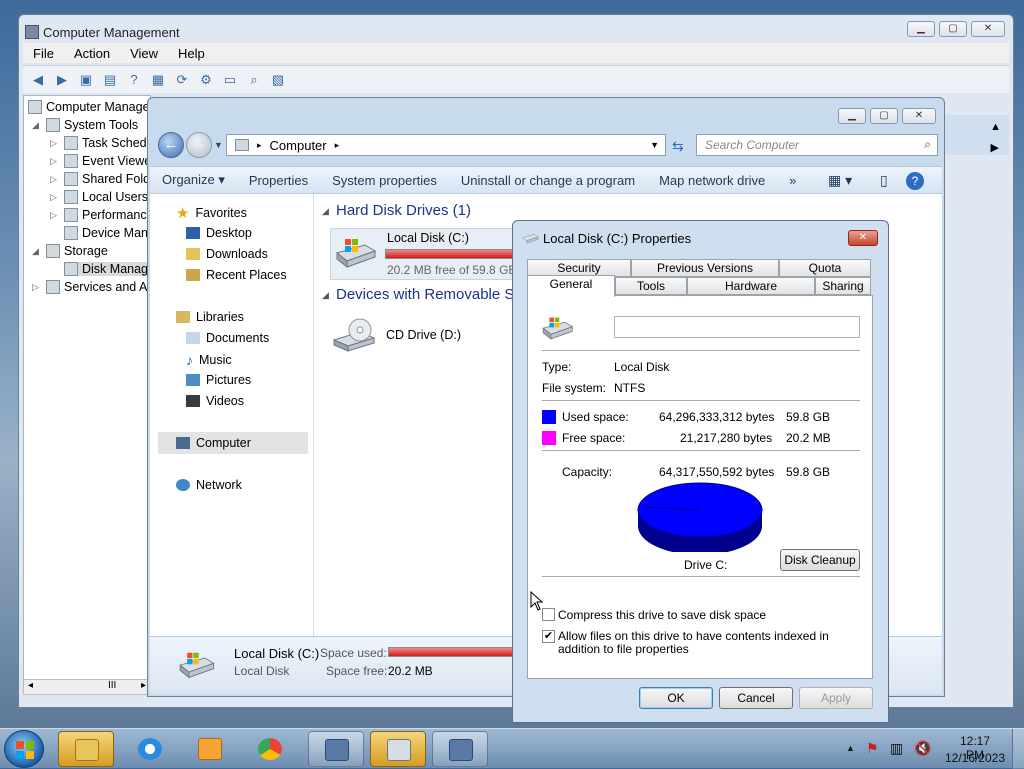  I want to click on tree-local-users: ▷ Local Users, so click(99, 197).